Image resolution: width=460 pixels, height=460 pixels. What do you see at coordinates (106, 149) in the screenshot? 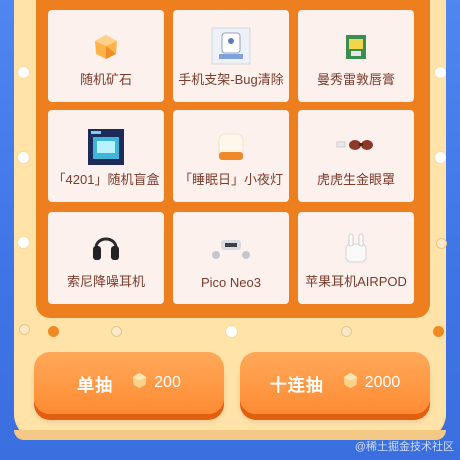
I see `blind-box-icon` at bounding box center [106, 149].